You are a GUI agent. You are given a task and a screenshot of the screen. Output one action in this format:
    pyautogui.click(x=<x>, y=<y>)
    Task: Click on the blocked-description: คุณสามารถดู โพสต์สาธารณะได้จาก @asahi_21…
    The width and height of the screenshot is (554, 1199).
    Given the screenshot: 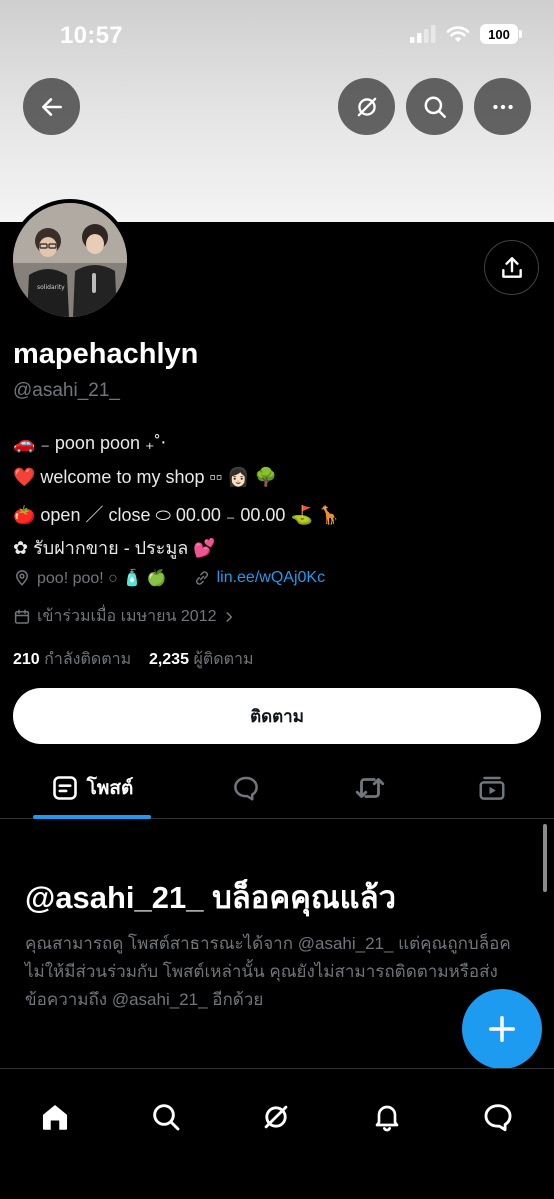 What is the action you would take?
    pyautogui.click(x=268, y=971)
    